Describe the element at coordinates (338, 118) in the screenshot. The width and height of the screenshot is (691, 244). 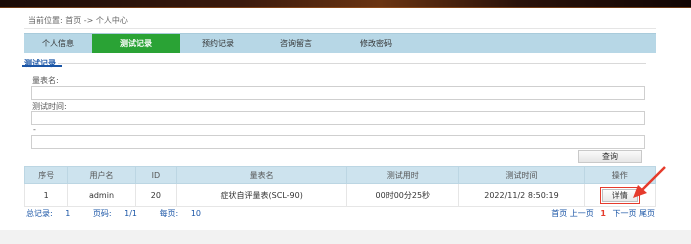
I see `start-time-input` at that location.